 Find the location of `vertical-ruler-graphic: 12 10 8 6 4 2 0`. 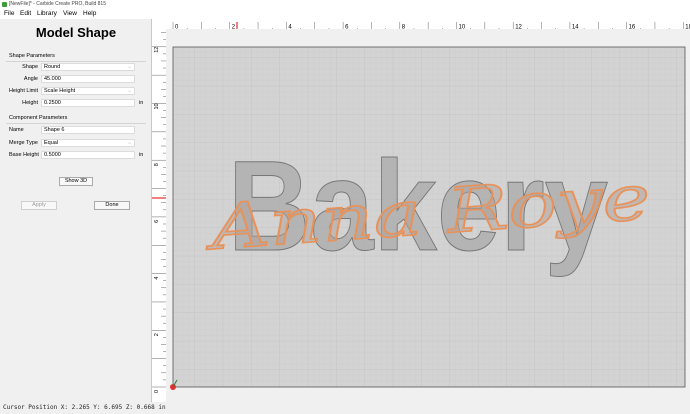

vertical-ruler-graphic: 12 10 8 6 4 2 0 is located at coordinates (159, 212).